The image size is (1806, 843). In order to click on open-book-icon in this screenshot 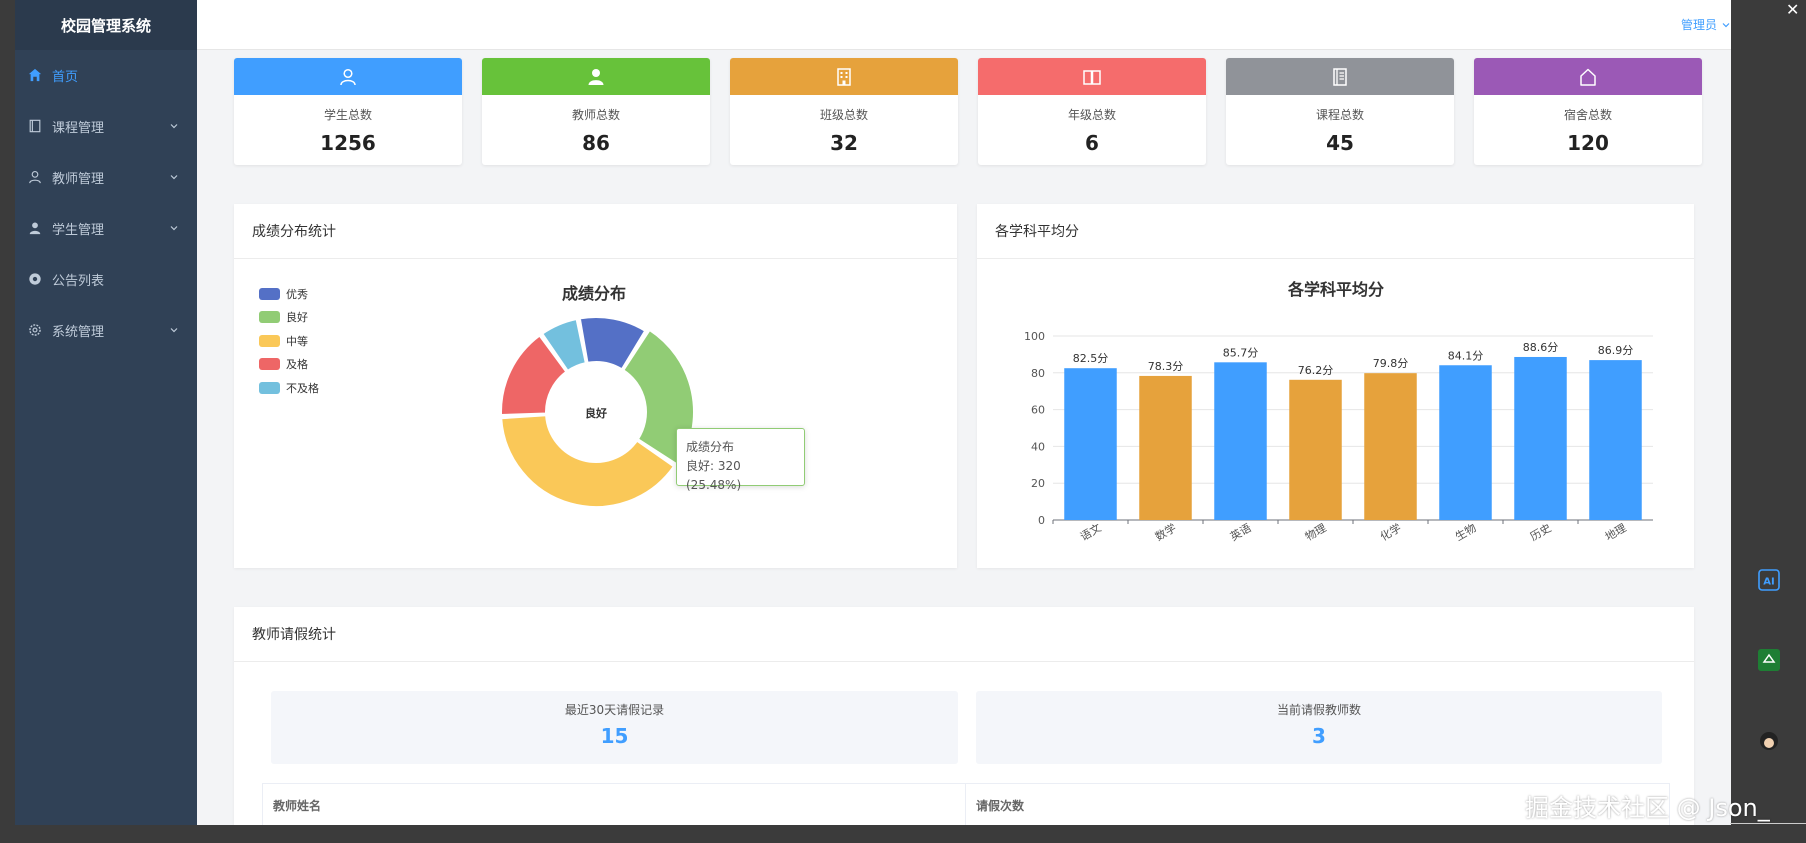, I will do `click(1092, 77)`.